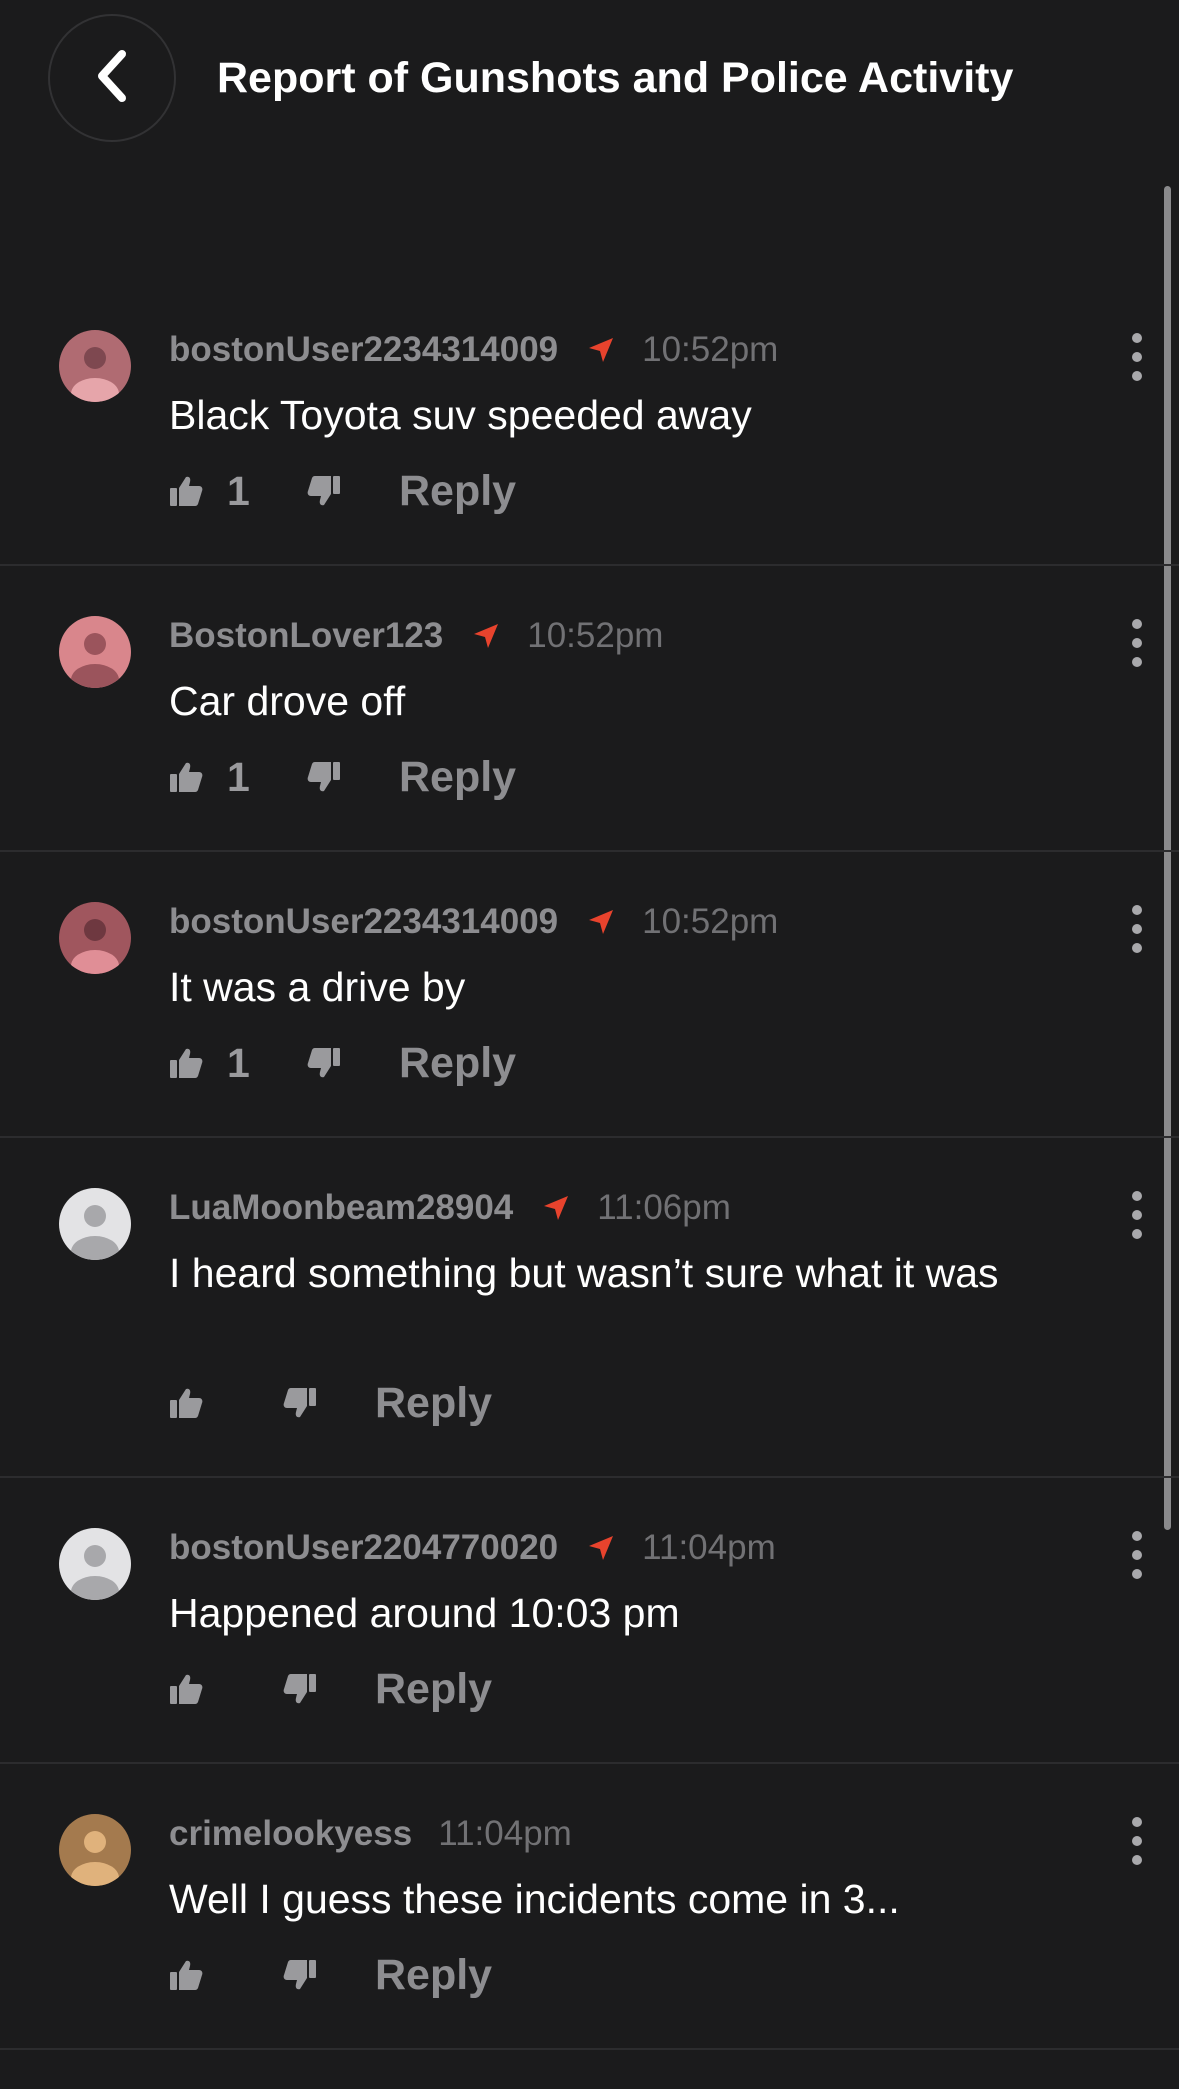 This screenshot has height=2089, width=1179. I want to click on comment-text: Happened around 10:03 pm, so click(424, 1613).